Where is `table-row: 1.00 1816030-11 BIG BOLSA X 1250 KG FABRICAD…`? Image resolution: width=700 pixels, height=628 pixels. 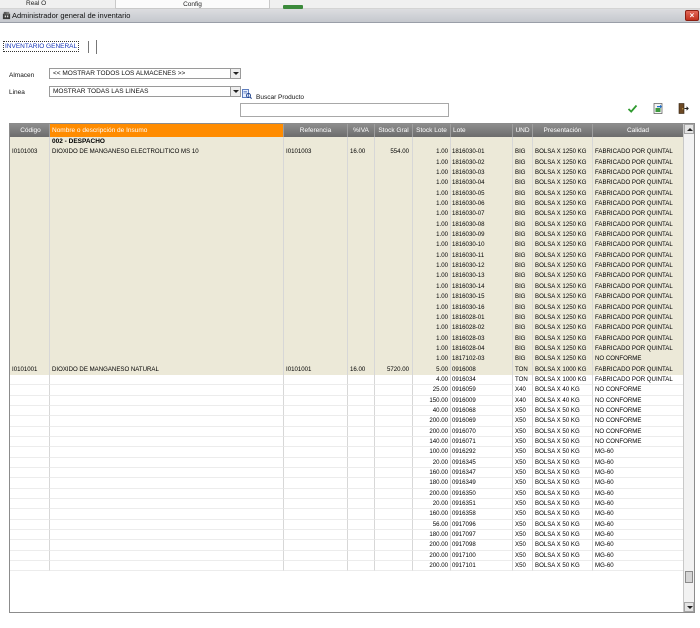
table-row: 1.00 1816030-11 BIG BOLSA X 1250 KG FABRICAD… is located at coordinates (347, 256).